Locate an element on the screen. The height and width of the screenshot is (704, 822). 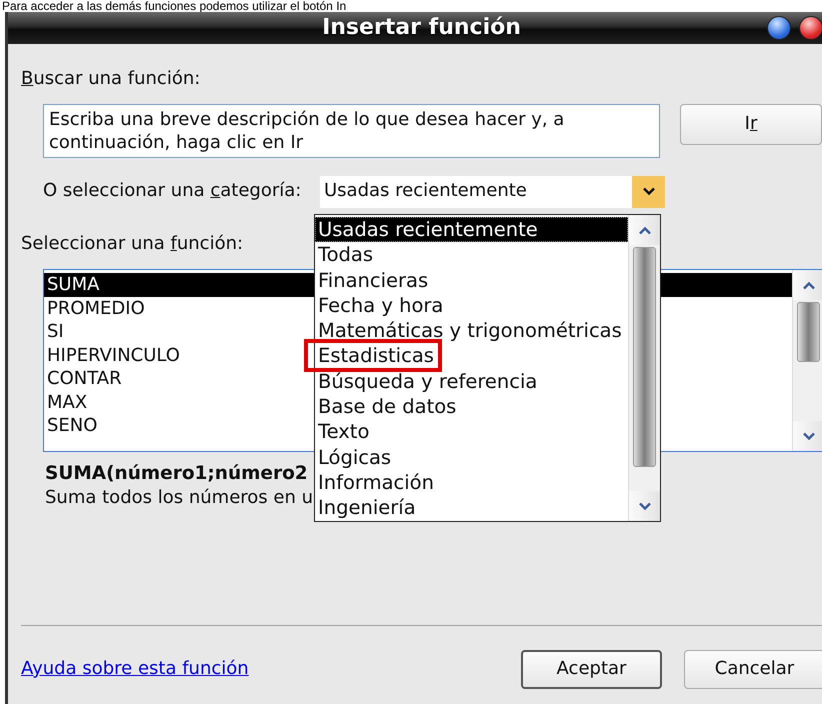
function-list-label: Seleccionar una función: is located at coordinates (132, 243).